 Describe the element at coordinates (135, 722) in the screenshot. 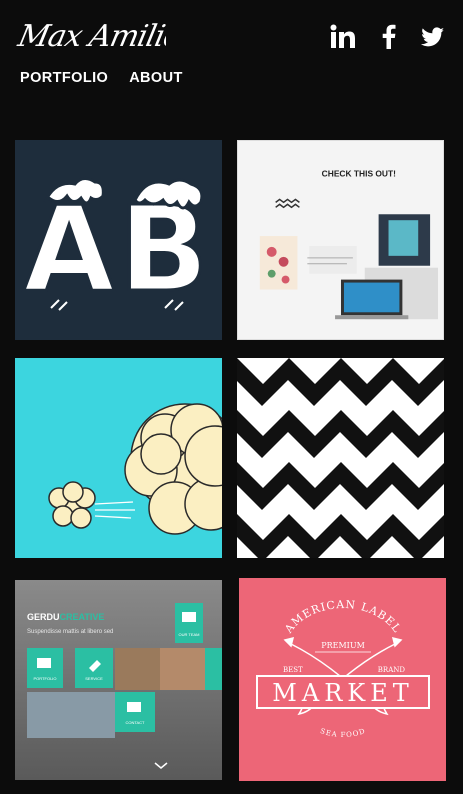

I see `tile5-menu-contact: CONTACT` at that location.